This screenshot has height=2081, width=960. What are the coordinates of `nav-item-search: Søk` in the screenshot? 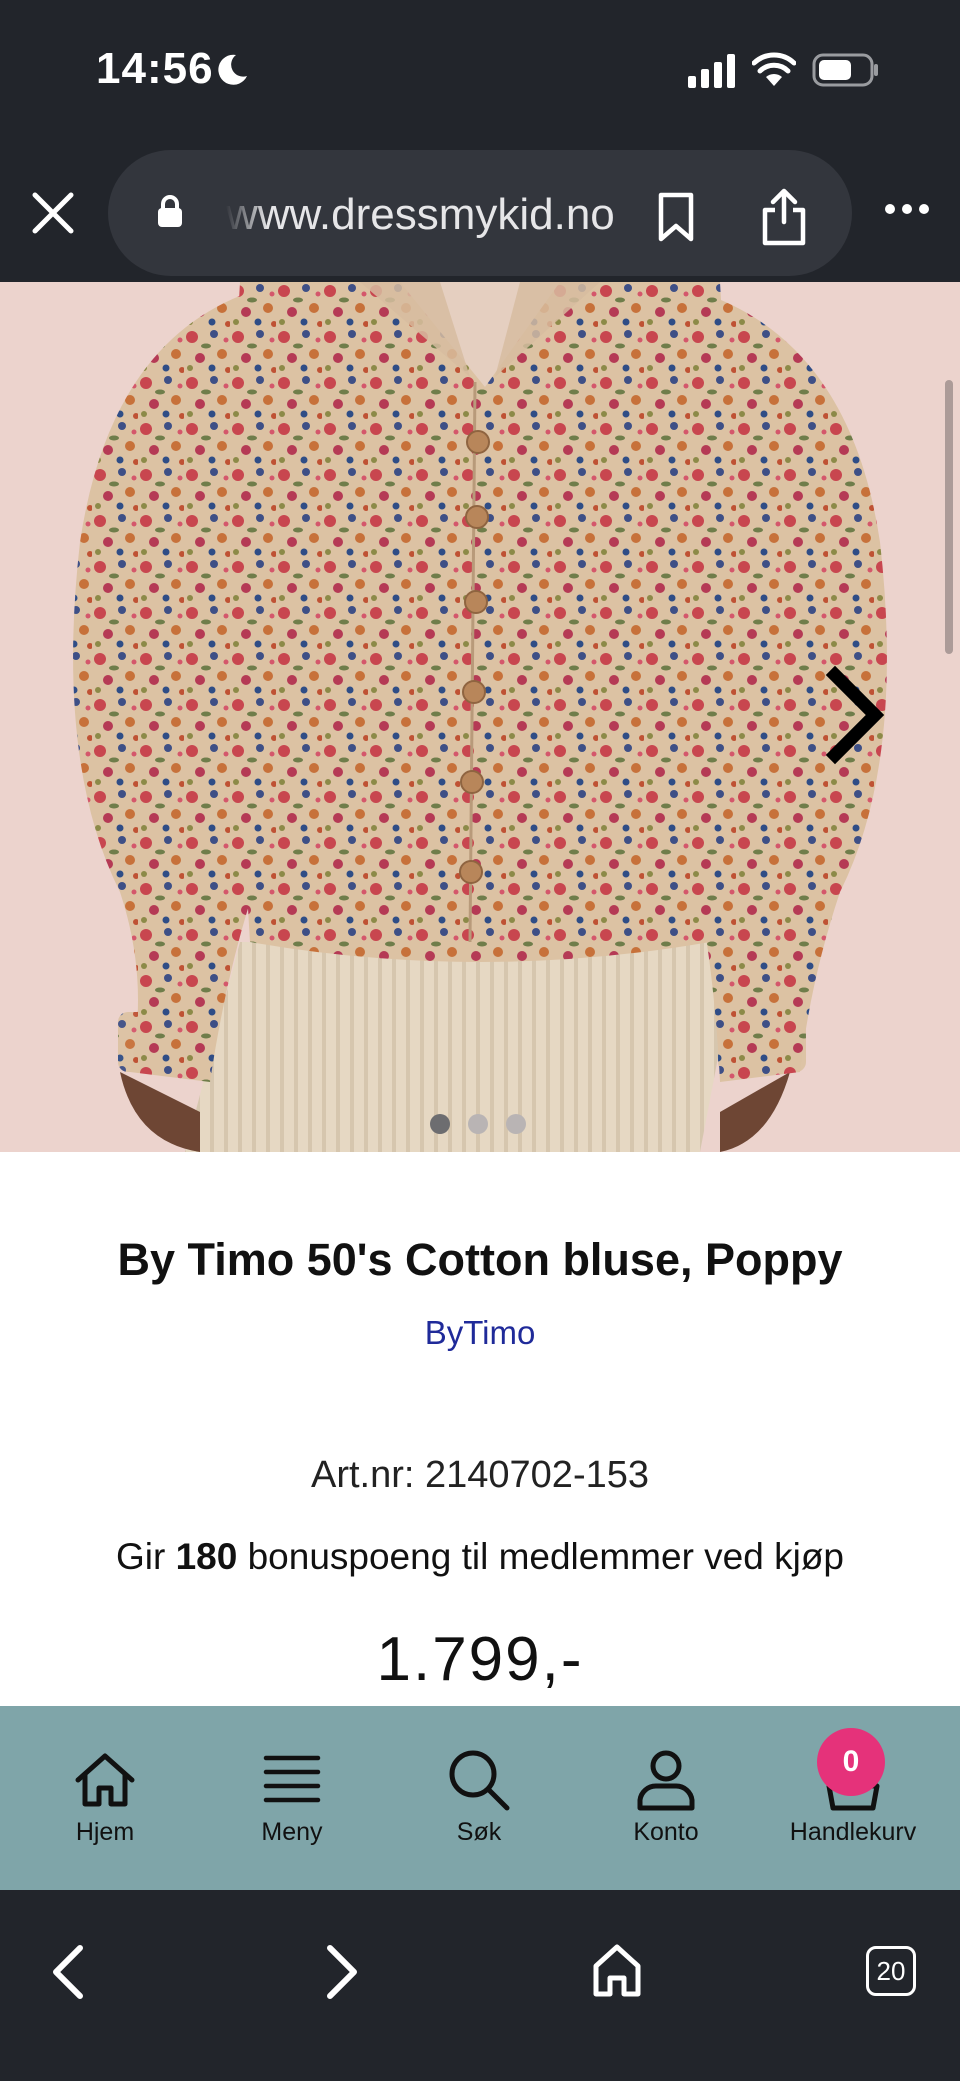 It's located at (479, 1798).